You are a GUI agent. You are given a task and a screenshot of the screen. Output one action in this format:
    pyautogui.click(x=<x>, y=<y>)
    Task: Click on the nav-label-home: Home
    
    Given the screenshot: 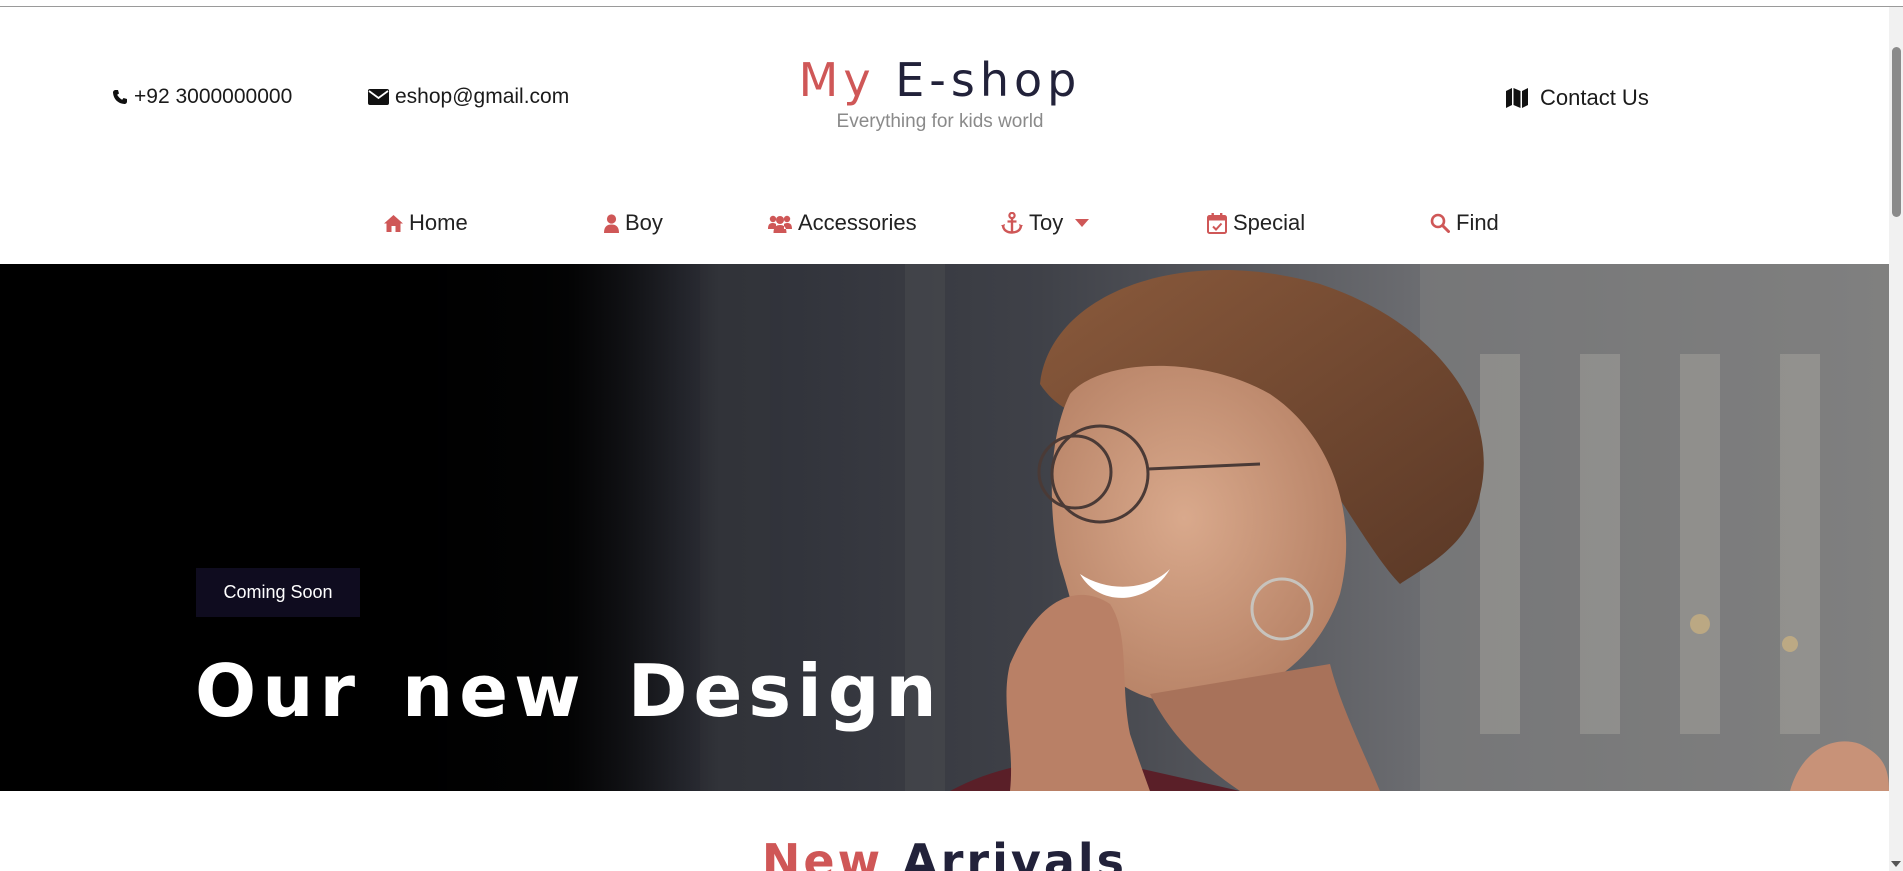 What is the action you would take?
    pyautogui.click(x=438, y=222)
    